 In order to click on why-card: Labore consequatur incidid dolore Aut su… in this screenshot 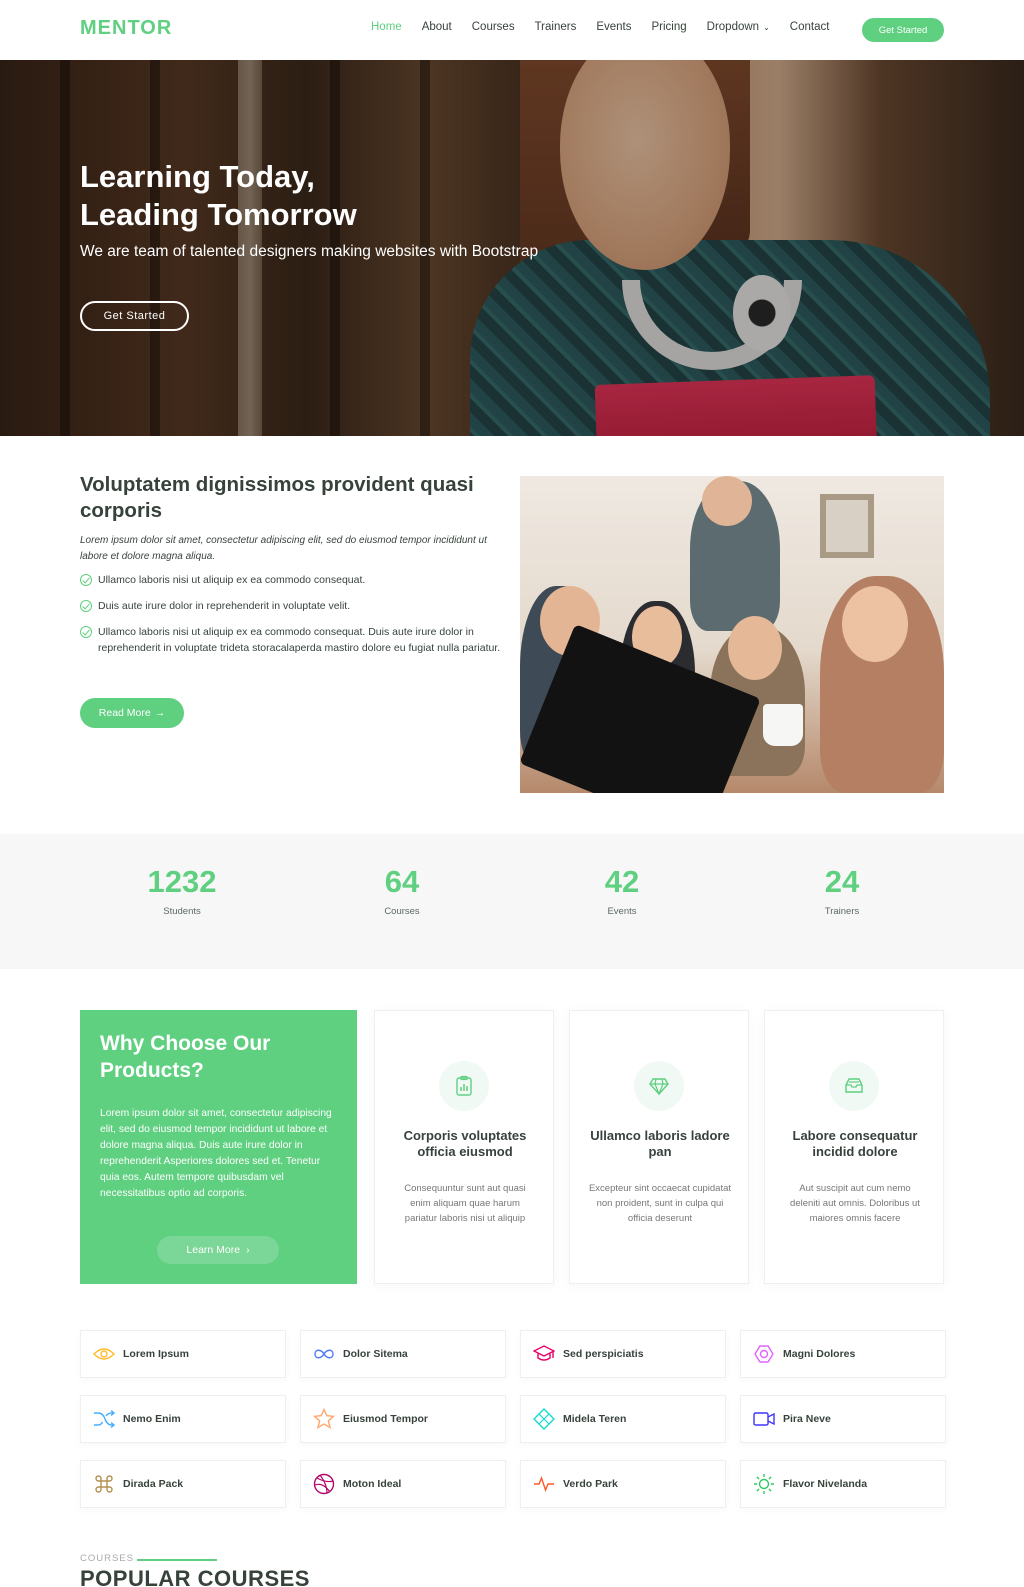, I will do `click(854, 1147)`.